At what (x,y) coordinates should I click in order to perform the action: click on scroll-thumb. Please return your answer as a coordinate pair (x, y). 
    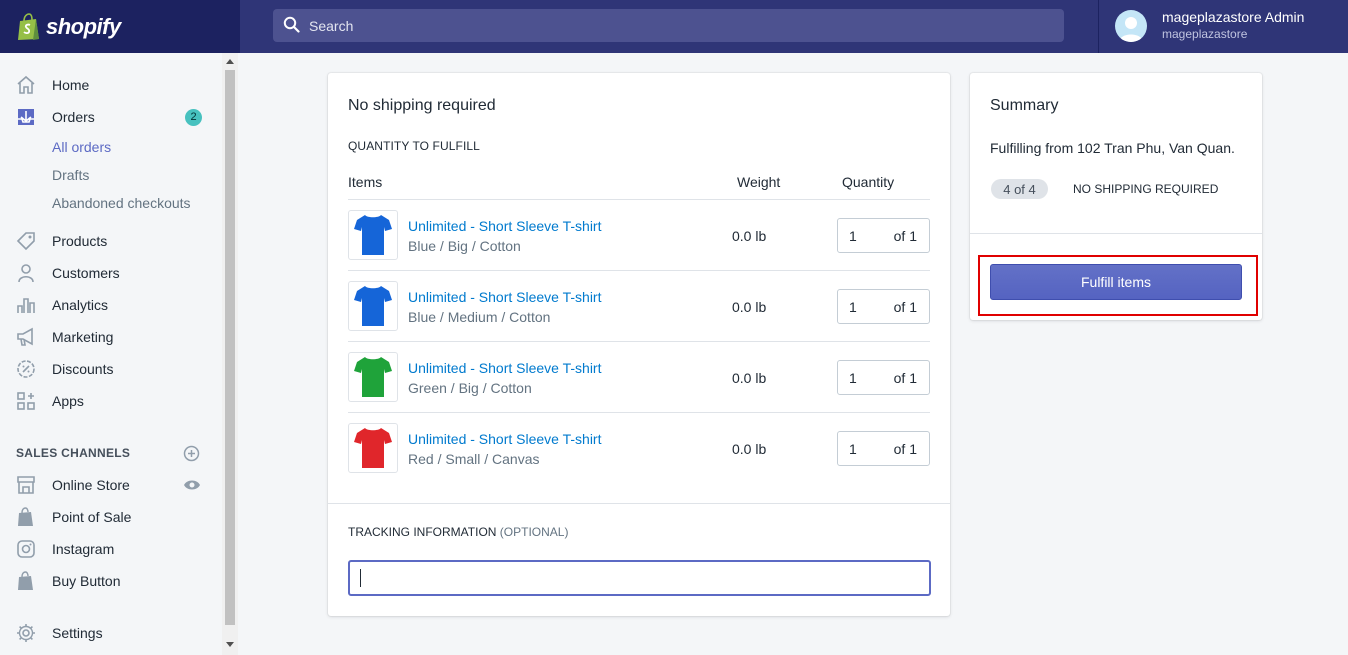
    Looking at the image, I should click on (230, 347).